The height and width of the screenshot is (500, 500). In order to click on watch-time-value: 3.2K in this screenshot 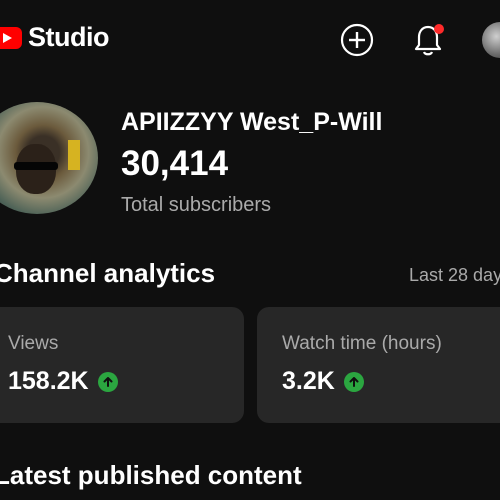, I will do `click(308, 381)`.